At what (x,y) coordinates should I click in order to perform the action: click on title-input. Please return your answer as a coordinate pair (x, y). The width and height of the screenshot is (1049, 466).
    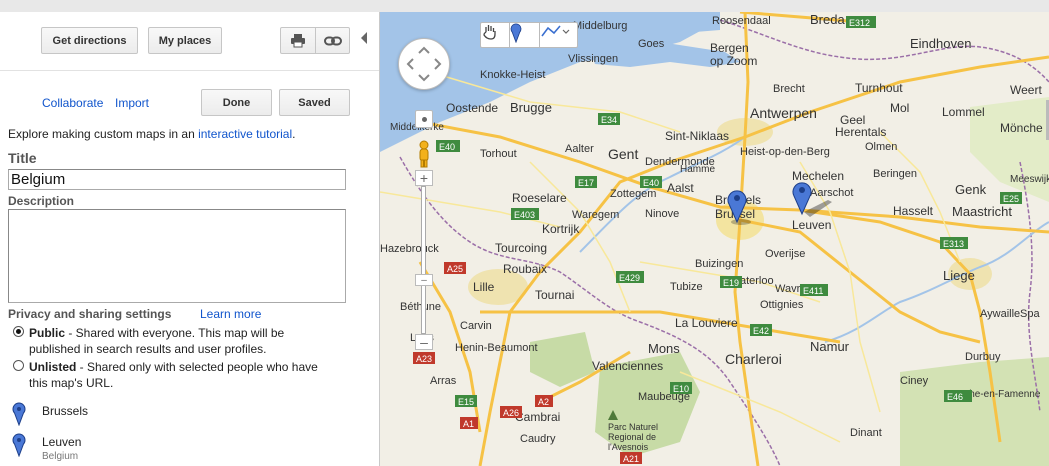
    Looking at the image, I should click on (177, 179).